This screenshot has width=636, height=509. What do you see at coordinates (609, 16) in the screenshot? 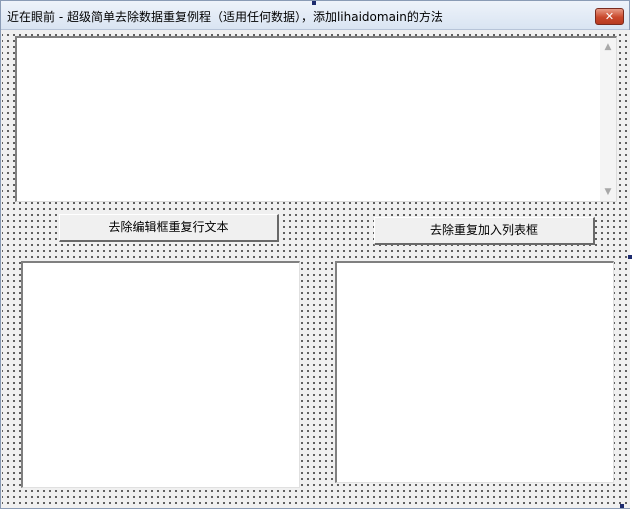
I see `close-button: ✕` at bounding box center [609, 16].